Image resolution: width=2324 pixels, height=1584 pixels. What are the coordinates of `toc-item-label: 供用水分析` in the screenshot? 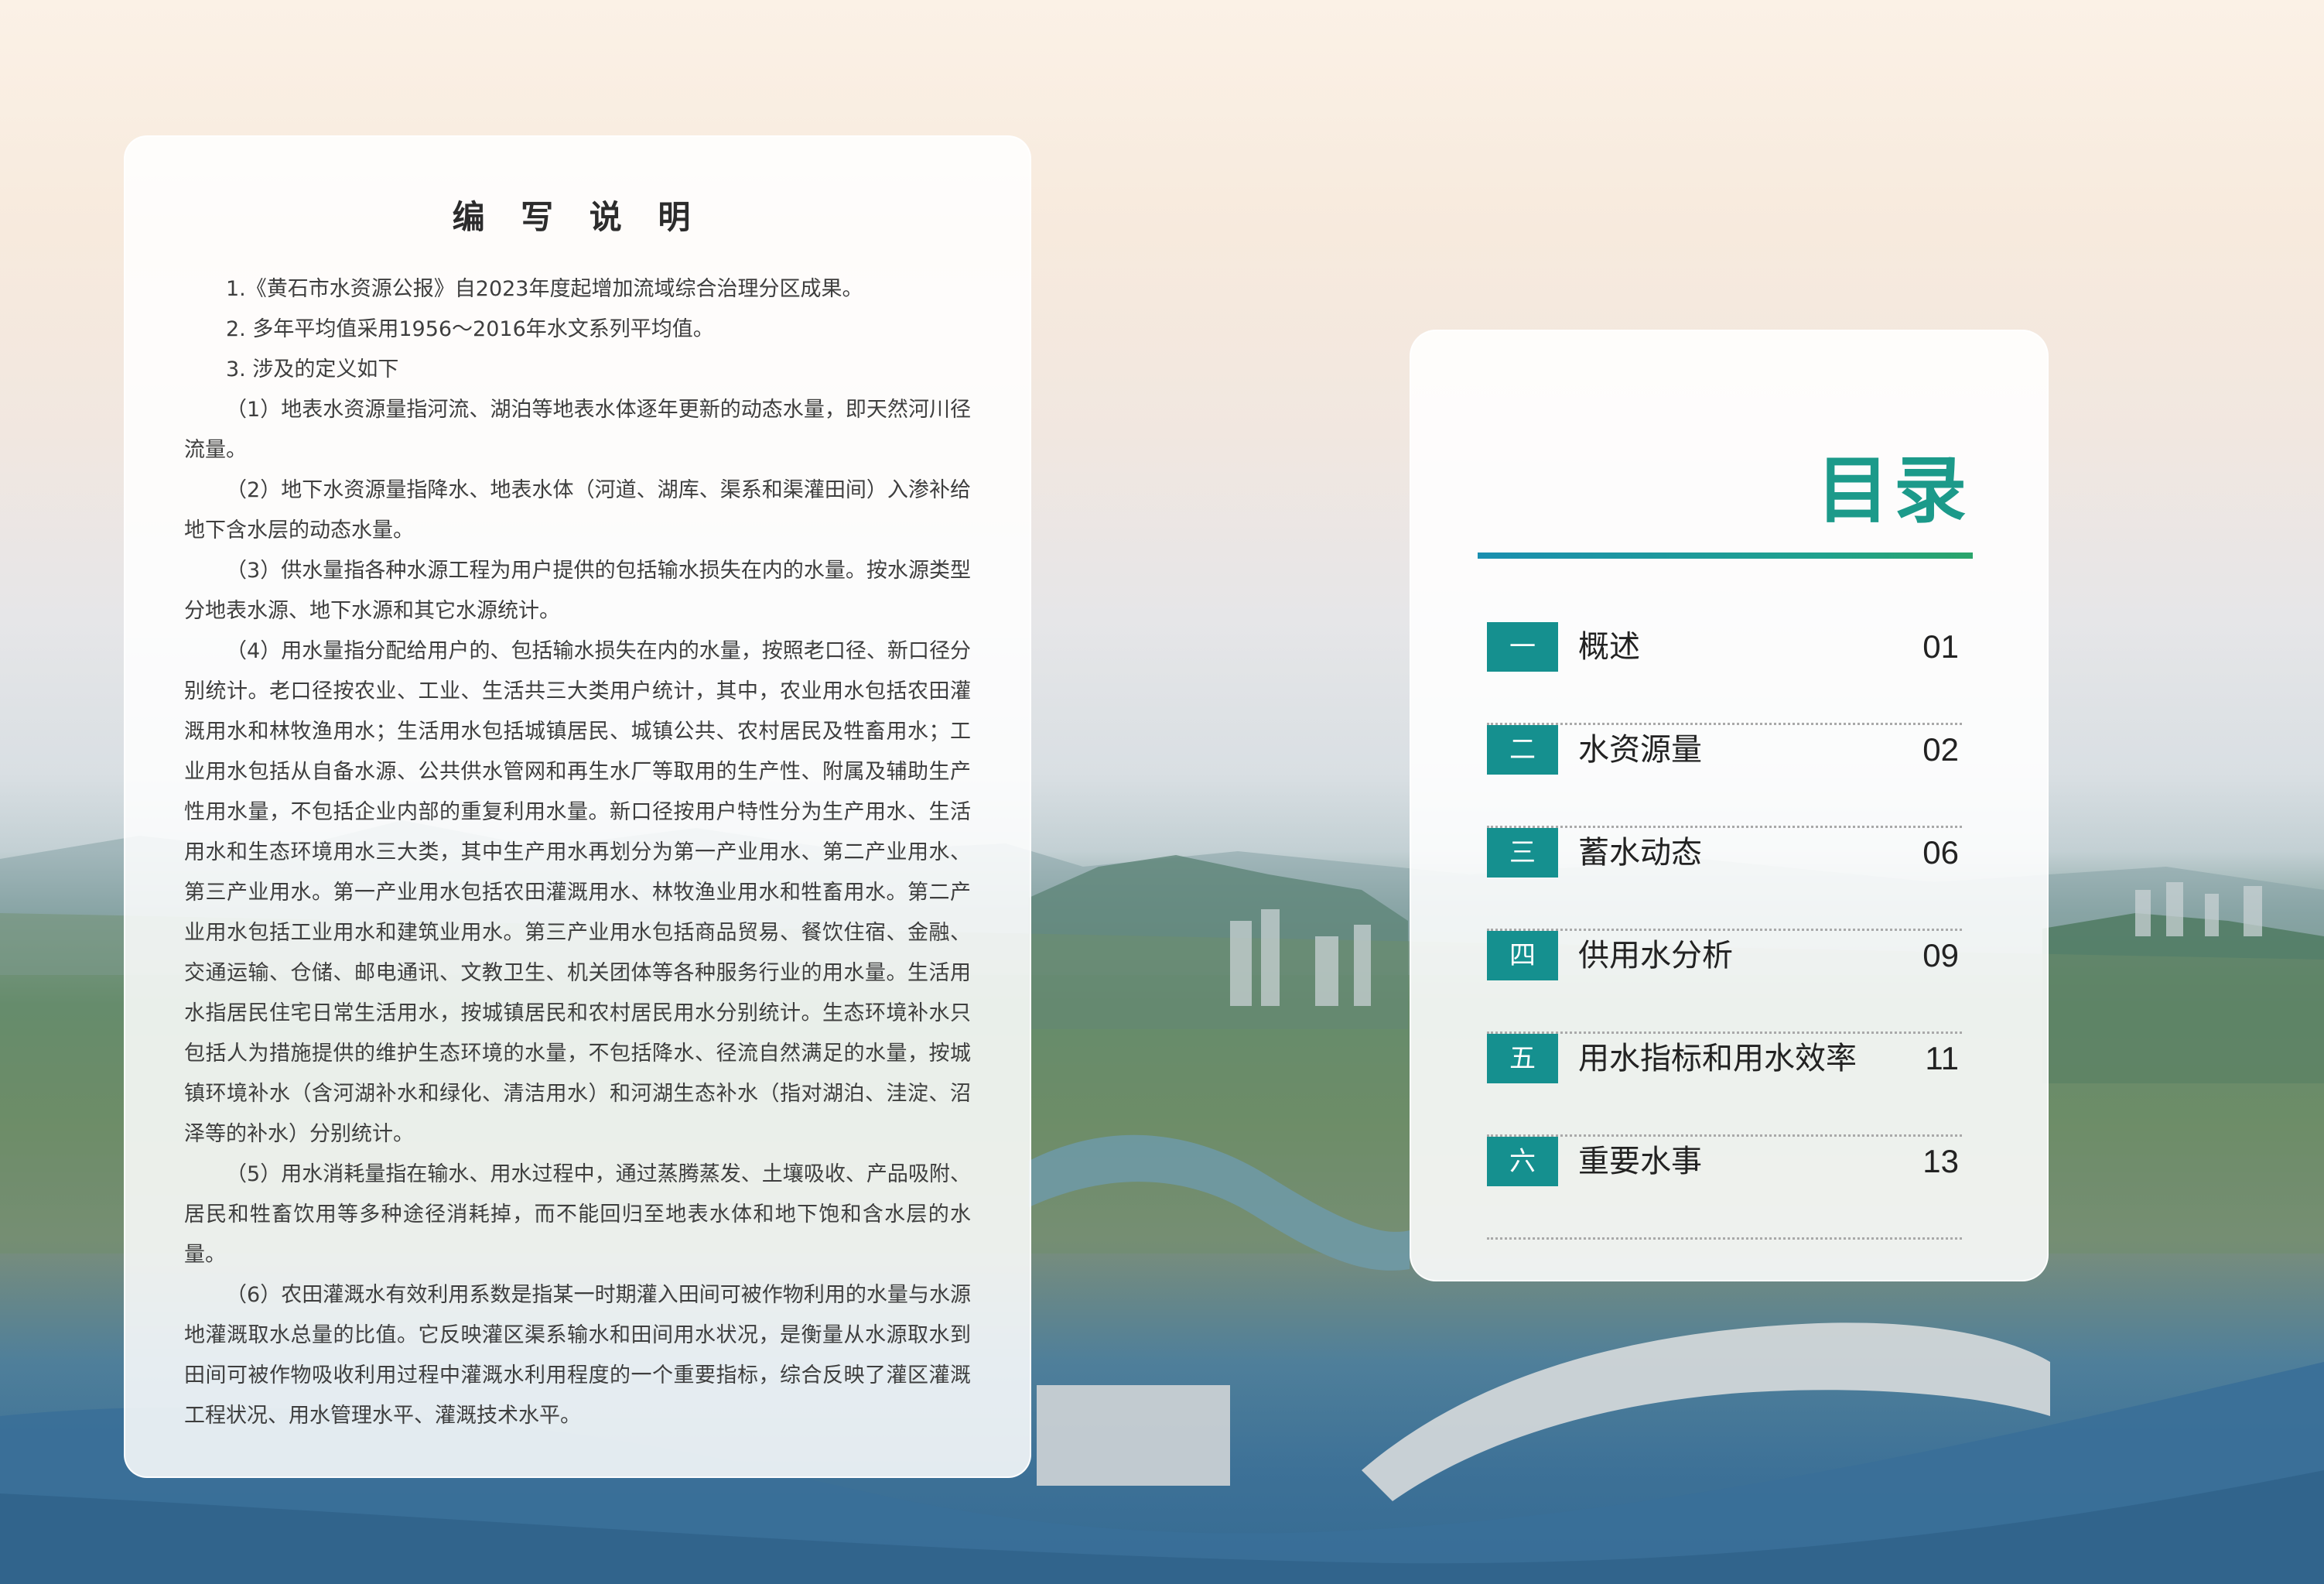 It's located at (1655, 955).